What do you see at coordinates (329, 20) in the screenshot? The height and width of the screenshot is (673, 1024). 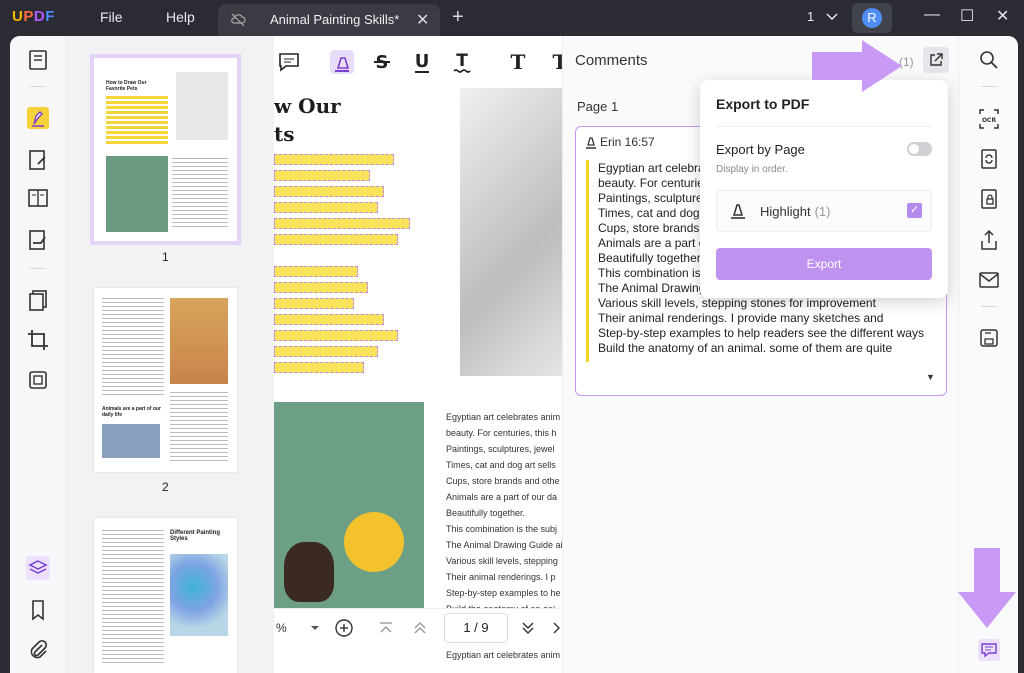 I see `document-tab: Animal Painting Skills* ✕` at bounding box center [329, 20].